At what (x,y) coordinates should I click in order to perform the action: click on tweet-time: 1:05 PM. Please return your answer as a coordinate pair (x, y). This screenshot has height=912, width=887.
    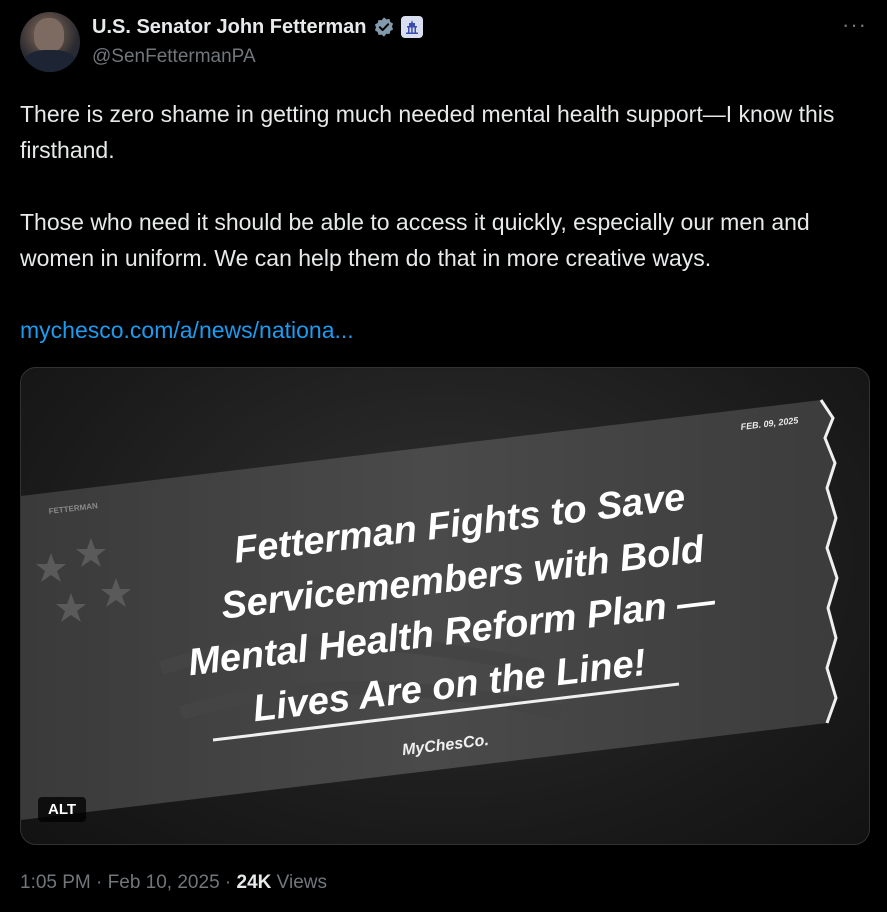
    Looking at the image, I should click on (55, 882).